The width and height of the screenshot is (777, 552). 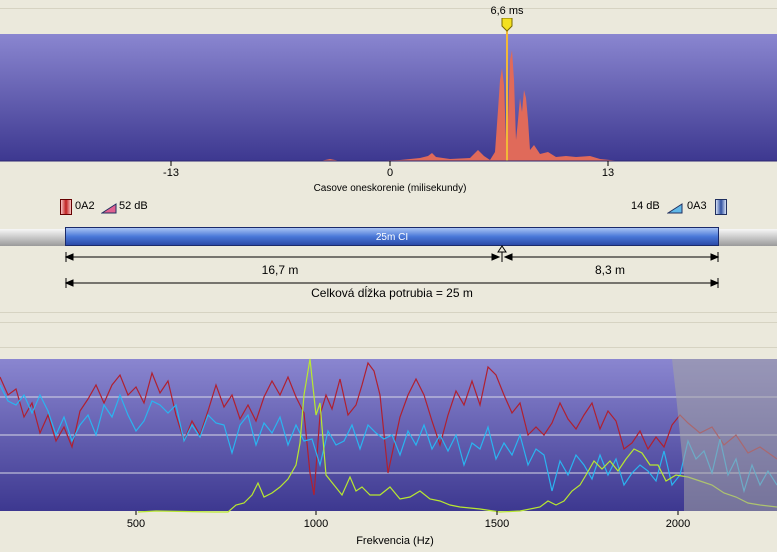 I want to click on correlation-axis-title: Casove oneskorenie (milisekundy), so click(x=390, y=188).